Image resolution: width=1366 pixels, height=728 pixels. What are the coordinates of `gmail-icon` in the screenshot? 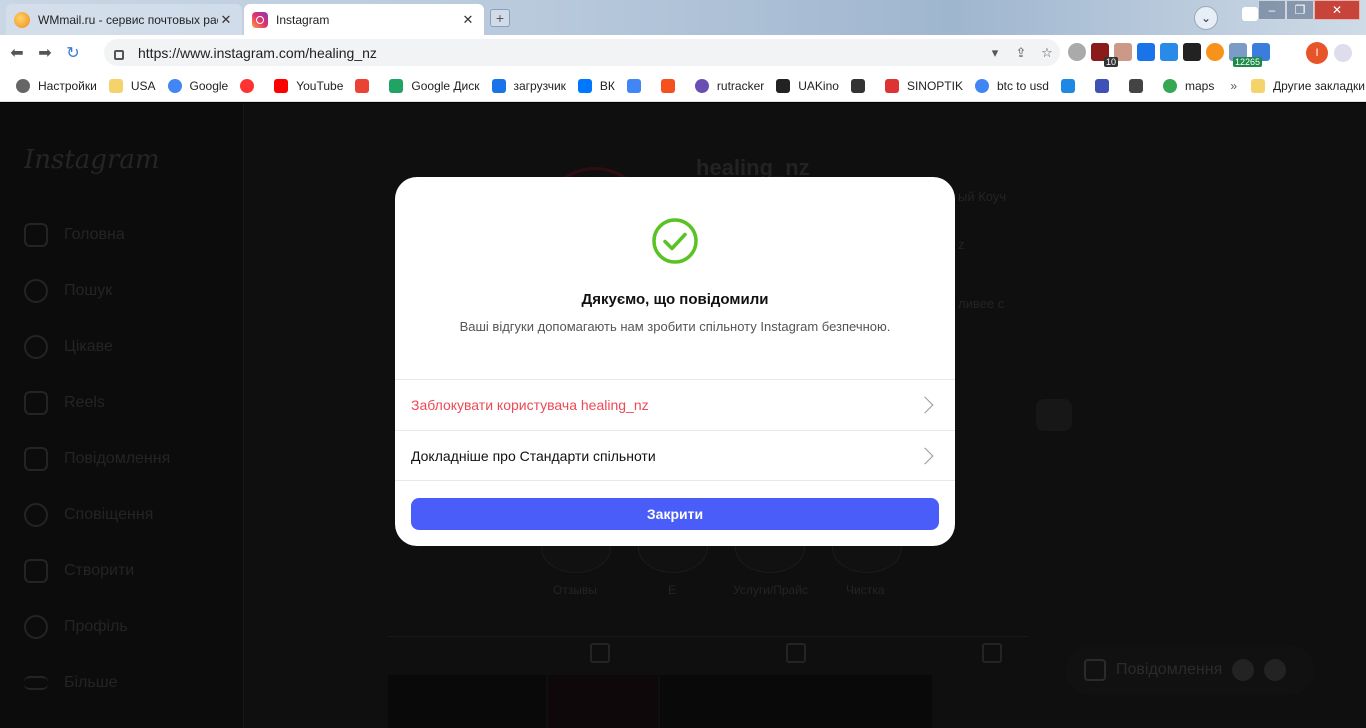 It's located at (362, 85).